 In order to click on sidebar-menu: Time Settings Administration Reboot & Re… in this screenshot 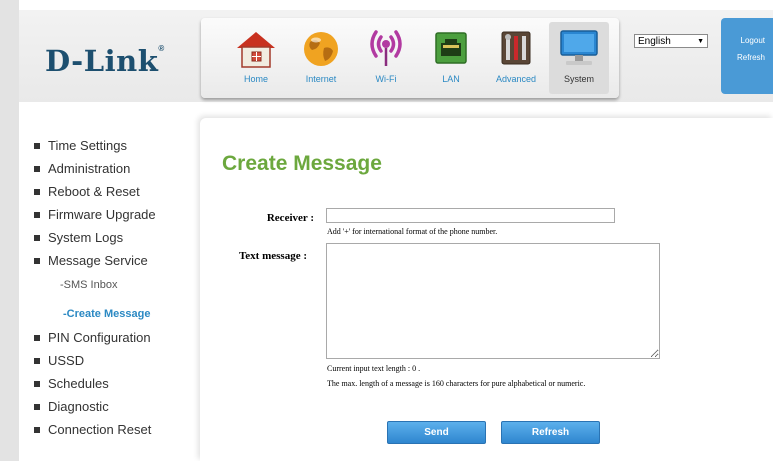, I will do `click(112, 287)`.